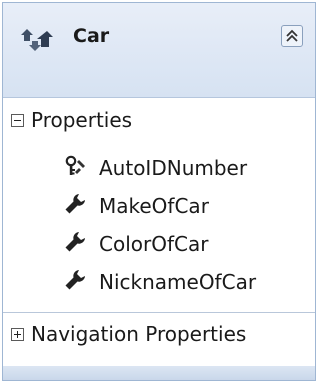 The height and width of the screenshot is (384, 320). Describe the element at coordinates (159, 312) in the screenshot. I see `section-divider` at that location.